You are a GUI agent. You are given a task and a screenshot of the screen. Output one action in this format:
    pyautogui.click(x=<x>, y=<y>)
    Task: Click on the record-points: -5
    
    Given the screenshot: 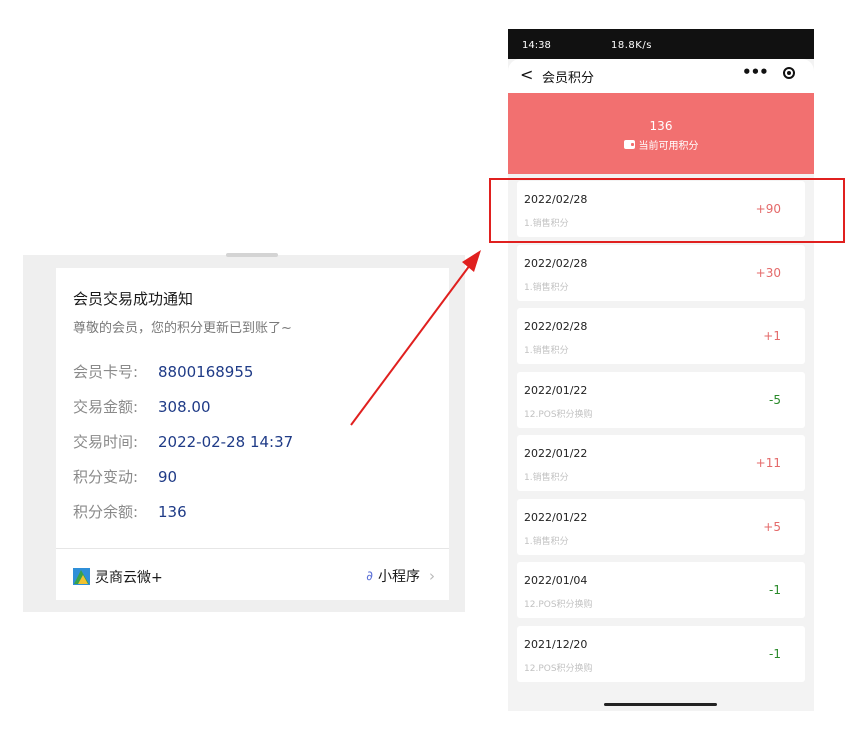 What is the action you would take?
    pyautogui.click(x=775, y=400)
    